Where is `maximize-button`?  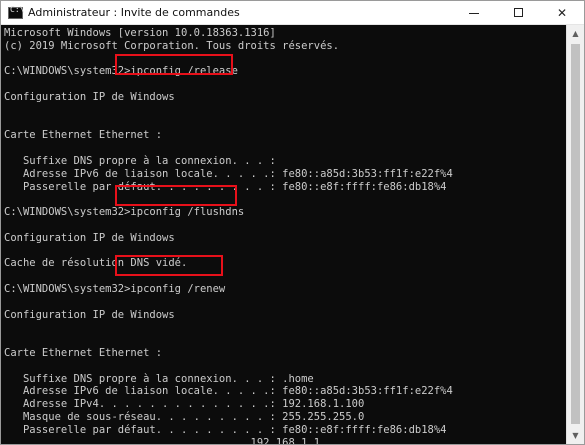 maximize-button is located at coordinates (518, 12).